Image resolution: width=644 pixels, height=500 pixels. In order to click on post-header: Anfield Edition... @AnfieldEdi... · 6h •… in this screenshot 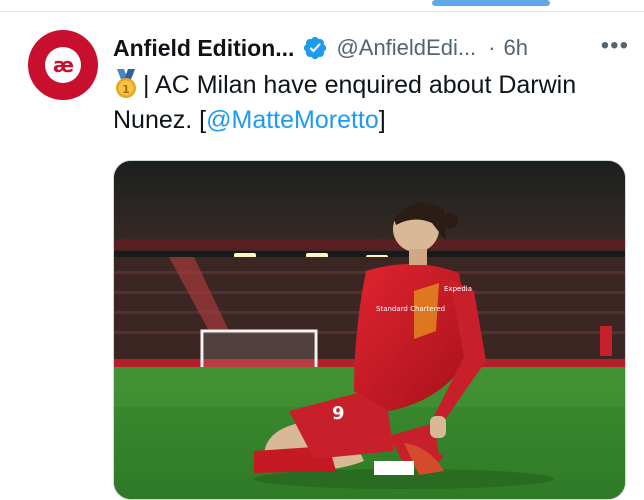, I will do `click(373, 48)`.